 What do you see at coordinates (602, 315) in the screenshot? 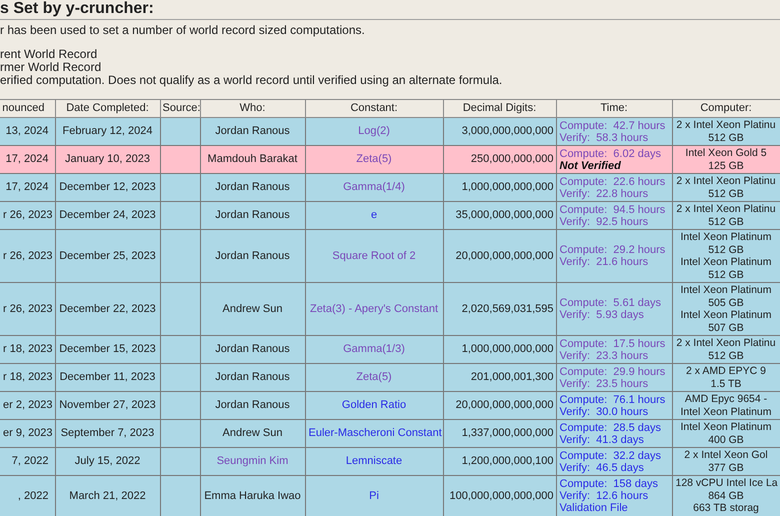
I see `time-link: Verify: 5.93 days` at bounding box center [602, 315].